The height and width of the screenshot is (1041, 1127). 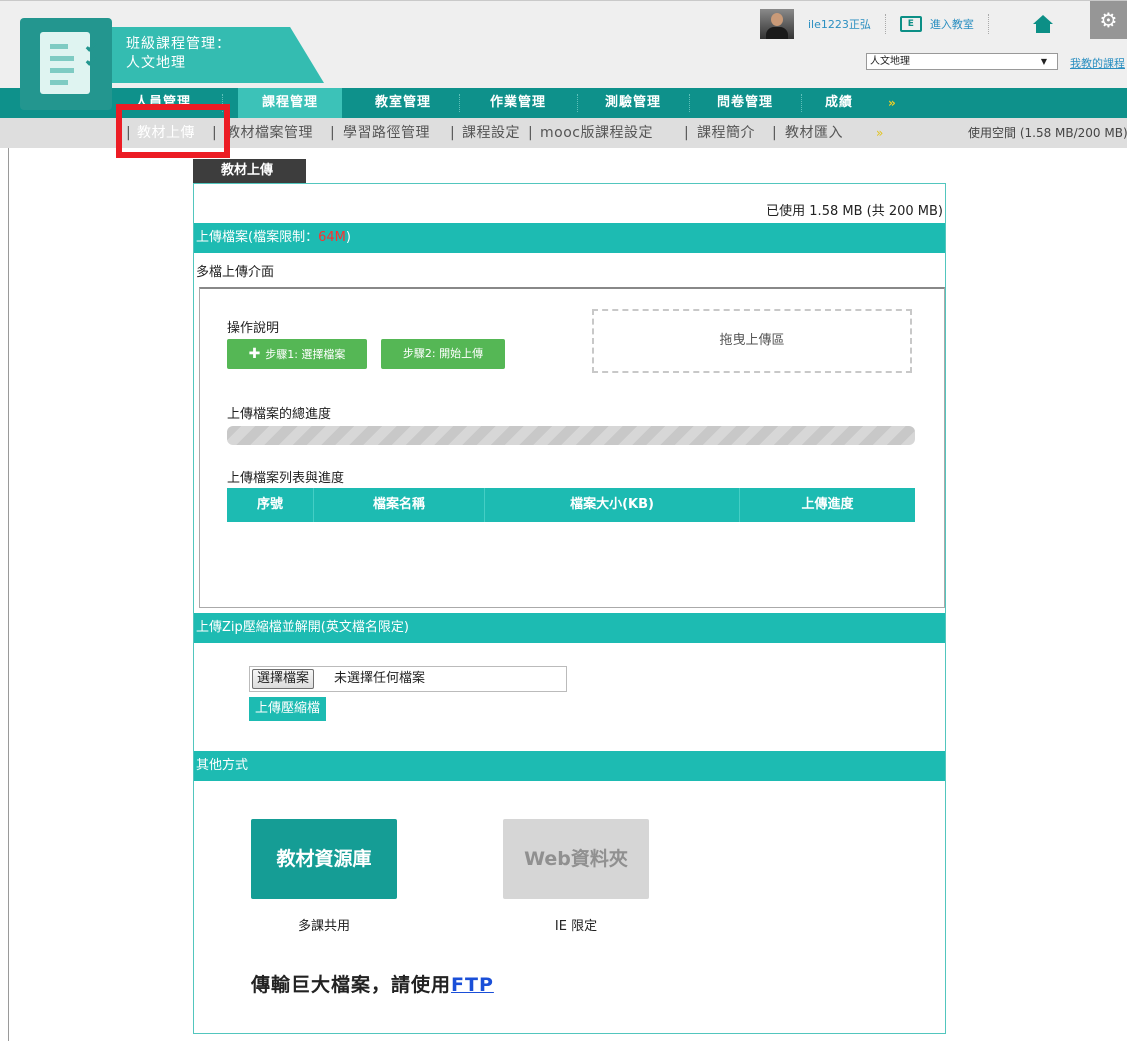 I want to click on subnav-item-file-manage: 教材檔案管理, so click(x=269, y=133).